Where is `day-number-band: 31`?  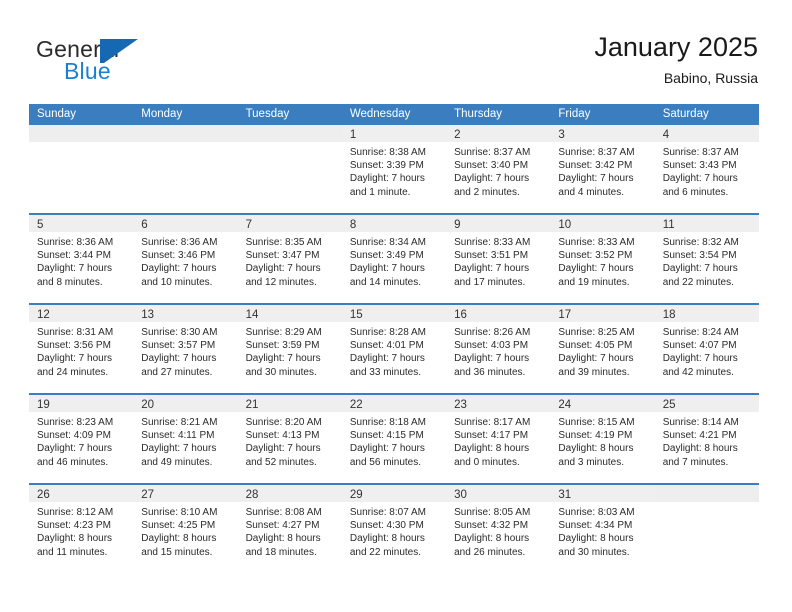
day-number-band: 31 is located at coordinates (602, 493).